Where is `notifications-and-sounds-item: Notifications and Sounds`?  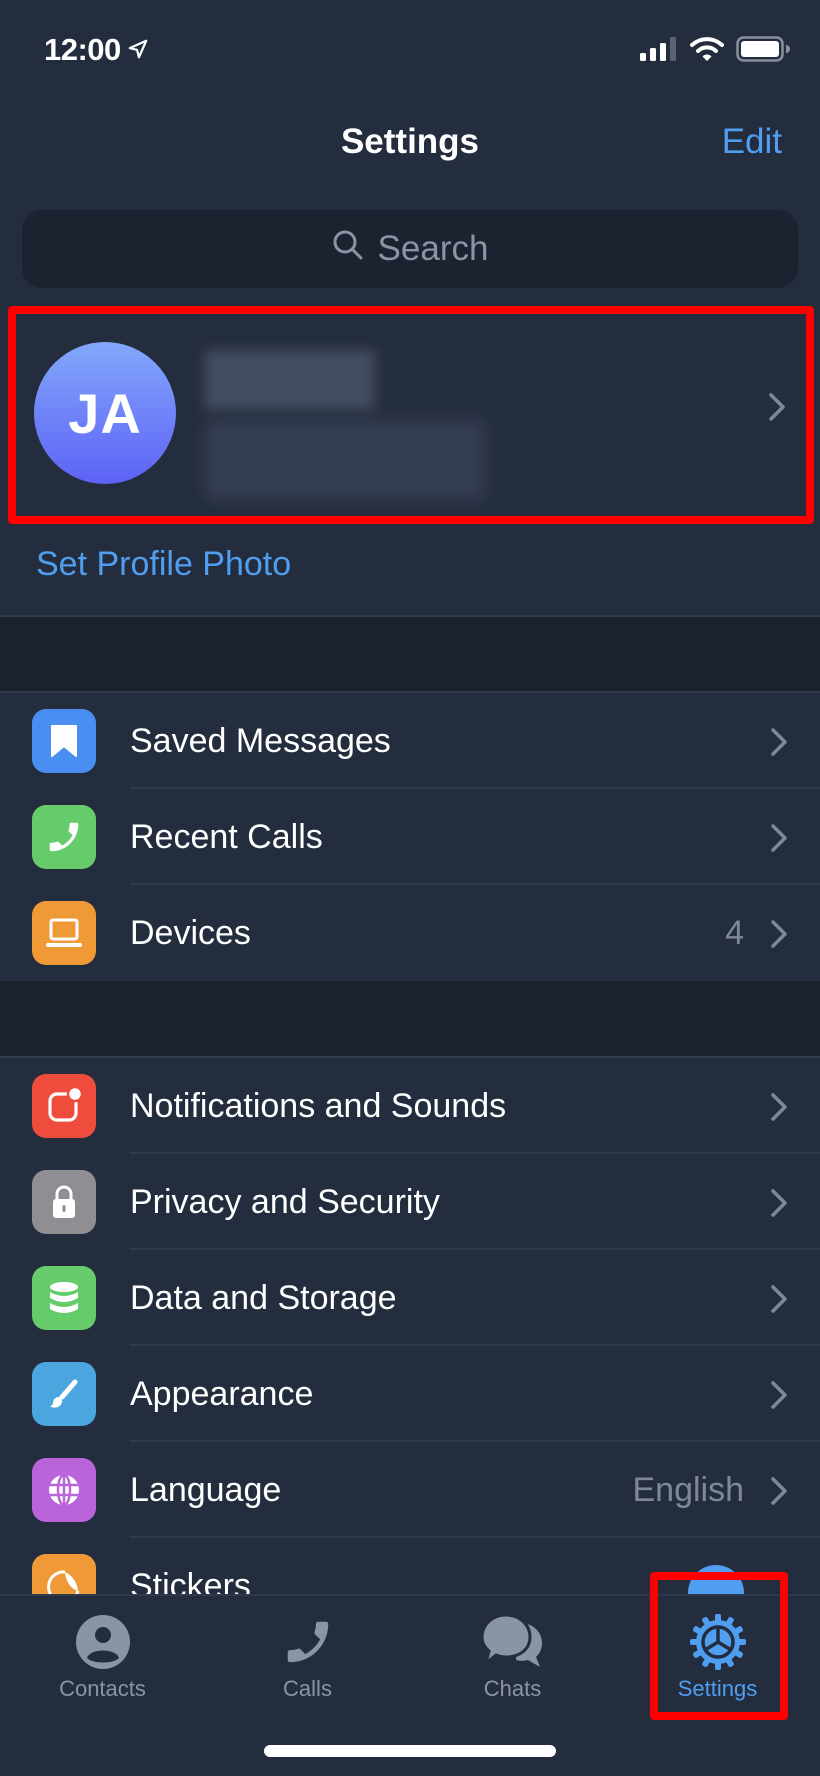
notifications-and-sounds-item: Notifications and Sounds is located at coordinates (410, 1106).